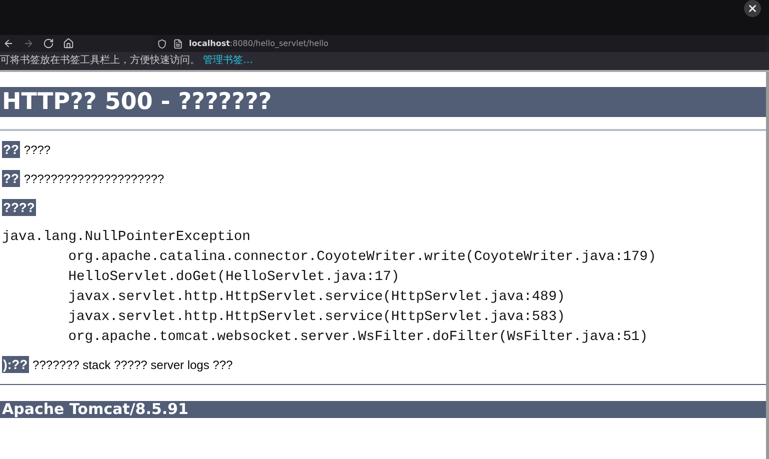 The height and width of the screenshot is (459, 769). What do you see at coordinates (68, 43) in the screenshot?
I see `home-icon` at bounding box center [68, 43].